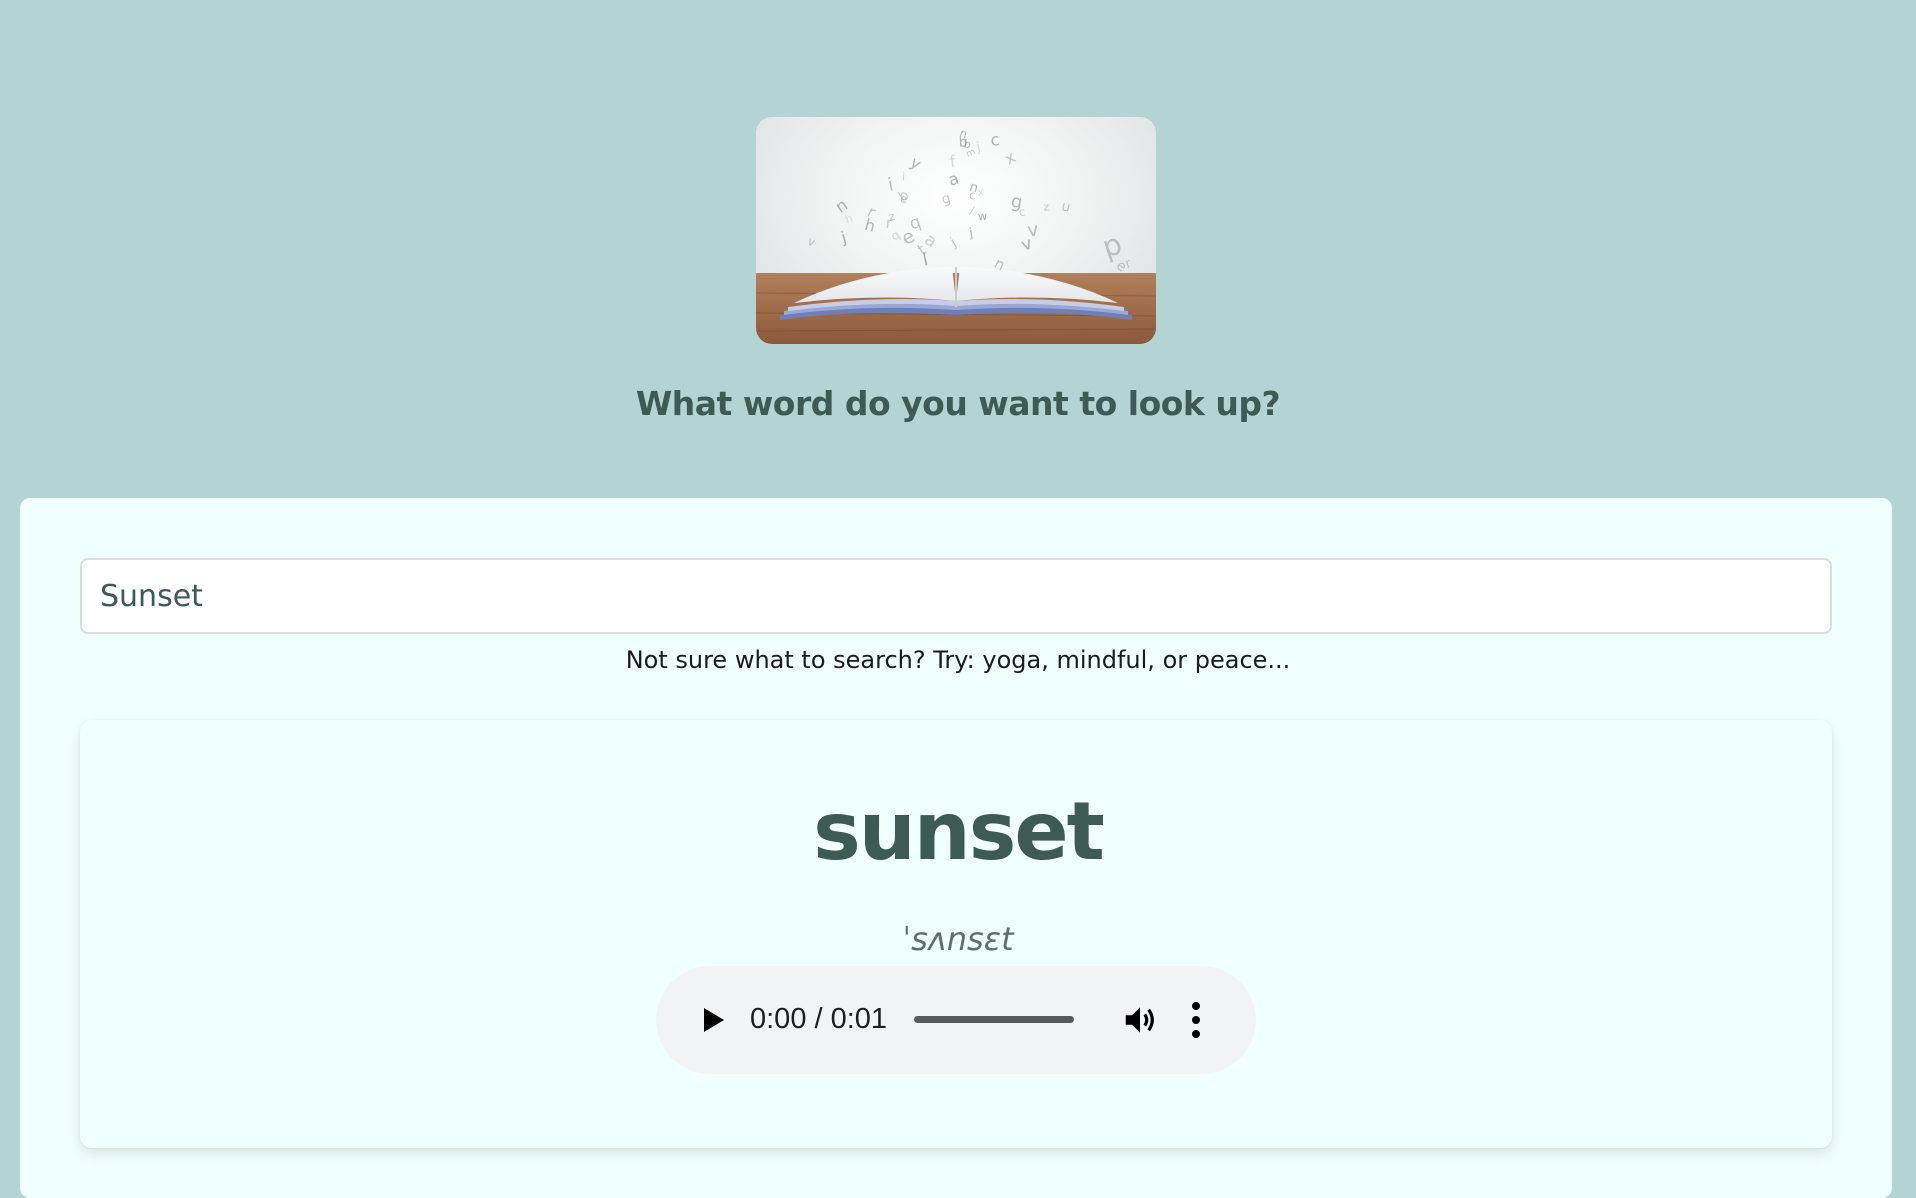  What do you see at coordinates (971, 153) in the screenshot?
I see `floating-letter: m` at bounding box center [971, 153].